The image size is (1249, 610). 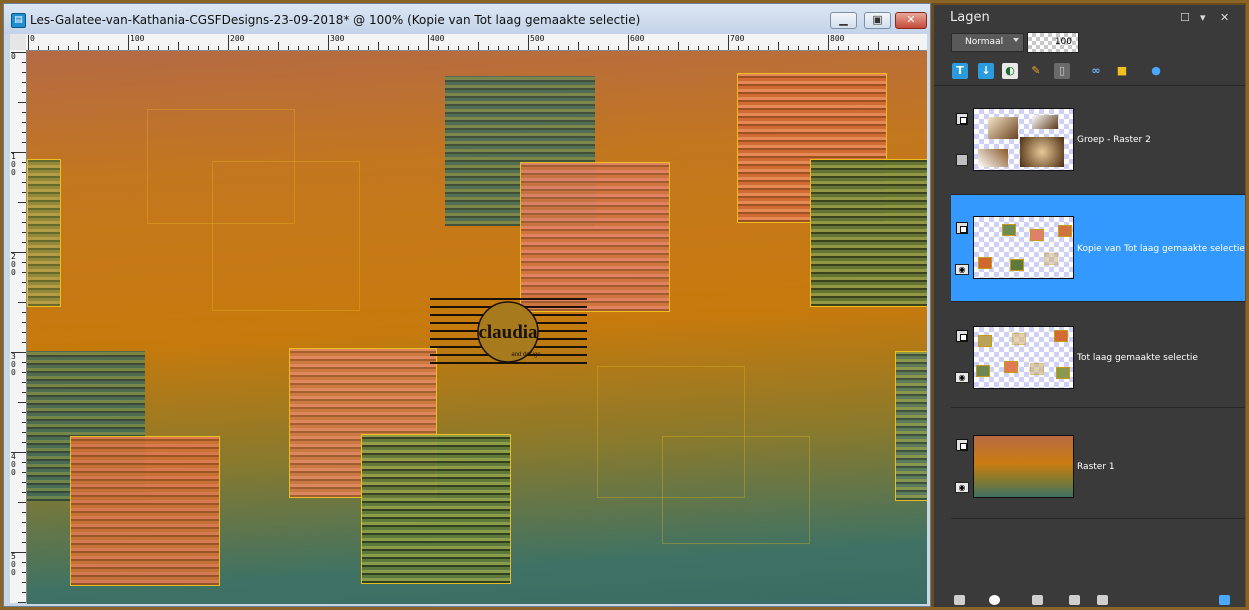 I want to click on layer-row: ◉ Raster 1, so click(x=1098, y=464).